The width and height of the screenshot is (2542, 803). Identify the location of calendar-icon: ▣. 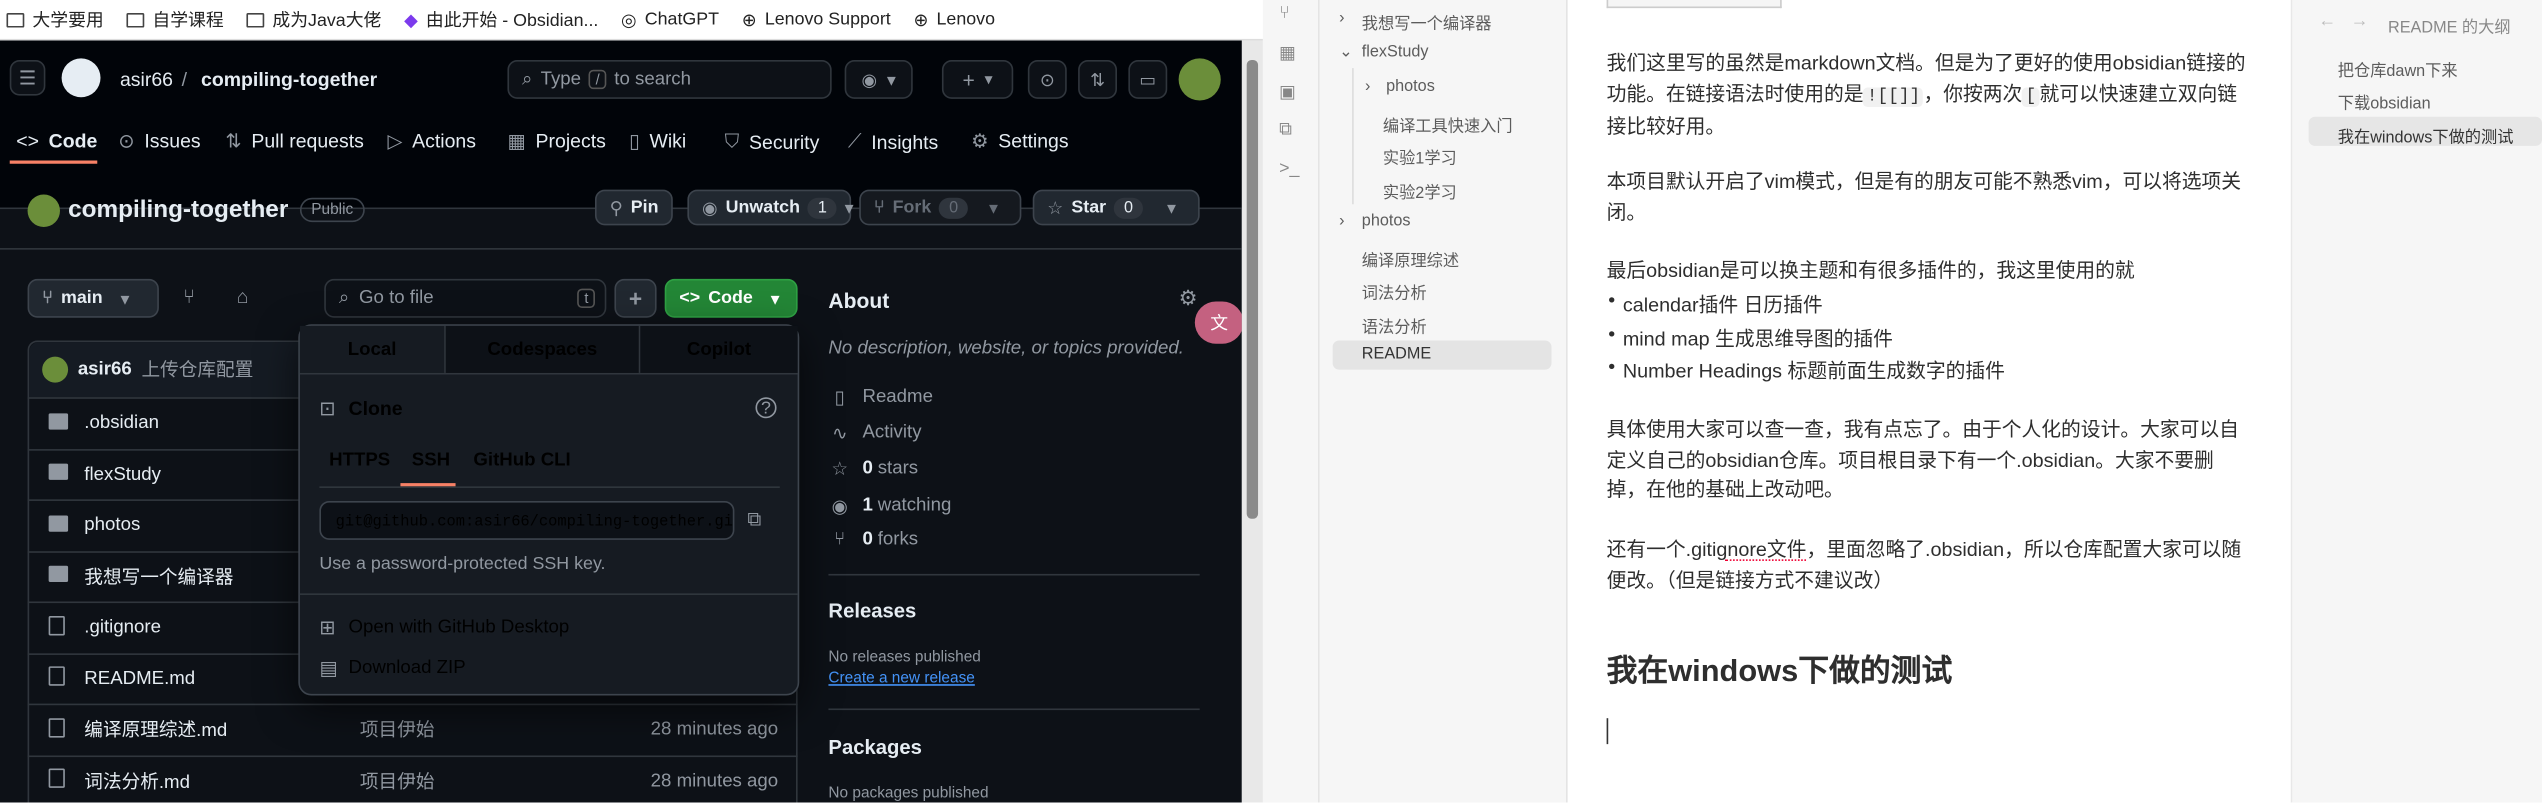
(1287, 91).